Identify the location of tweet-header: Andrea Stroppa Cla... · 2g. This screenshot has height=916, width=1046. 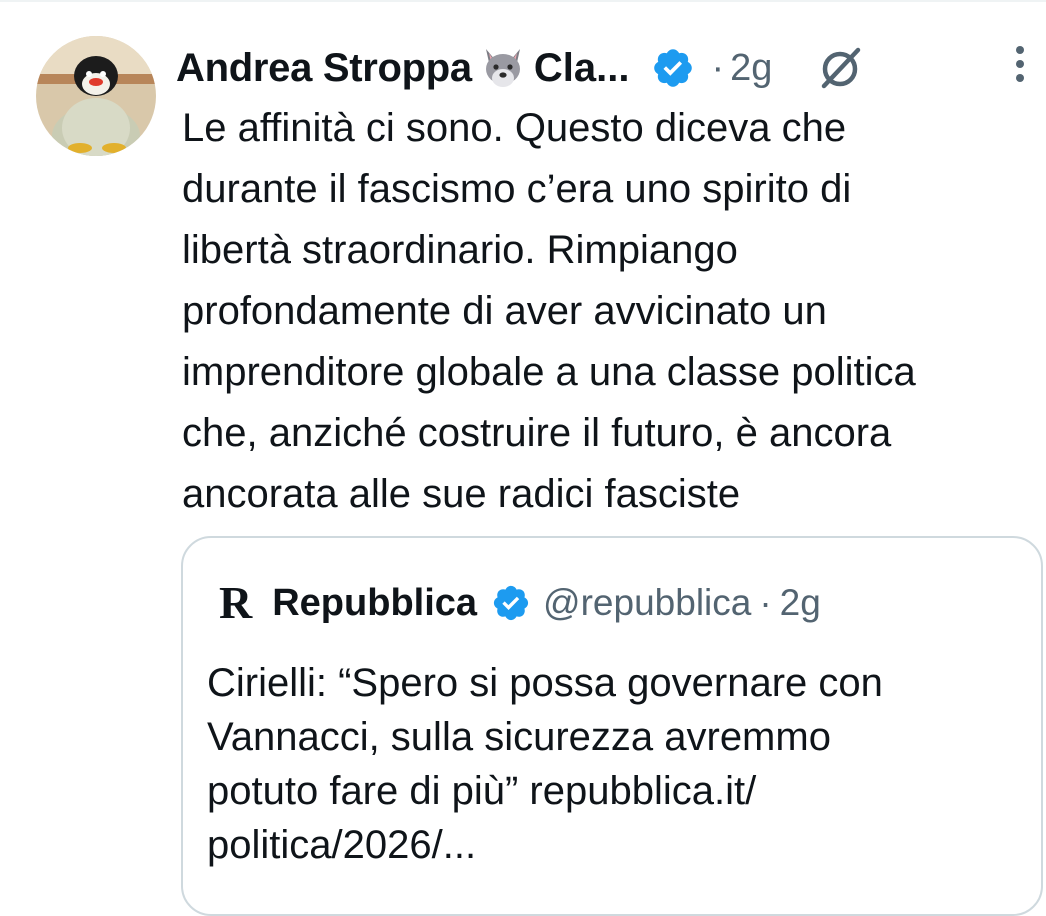
(606, 68).